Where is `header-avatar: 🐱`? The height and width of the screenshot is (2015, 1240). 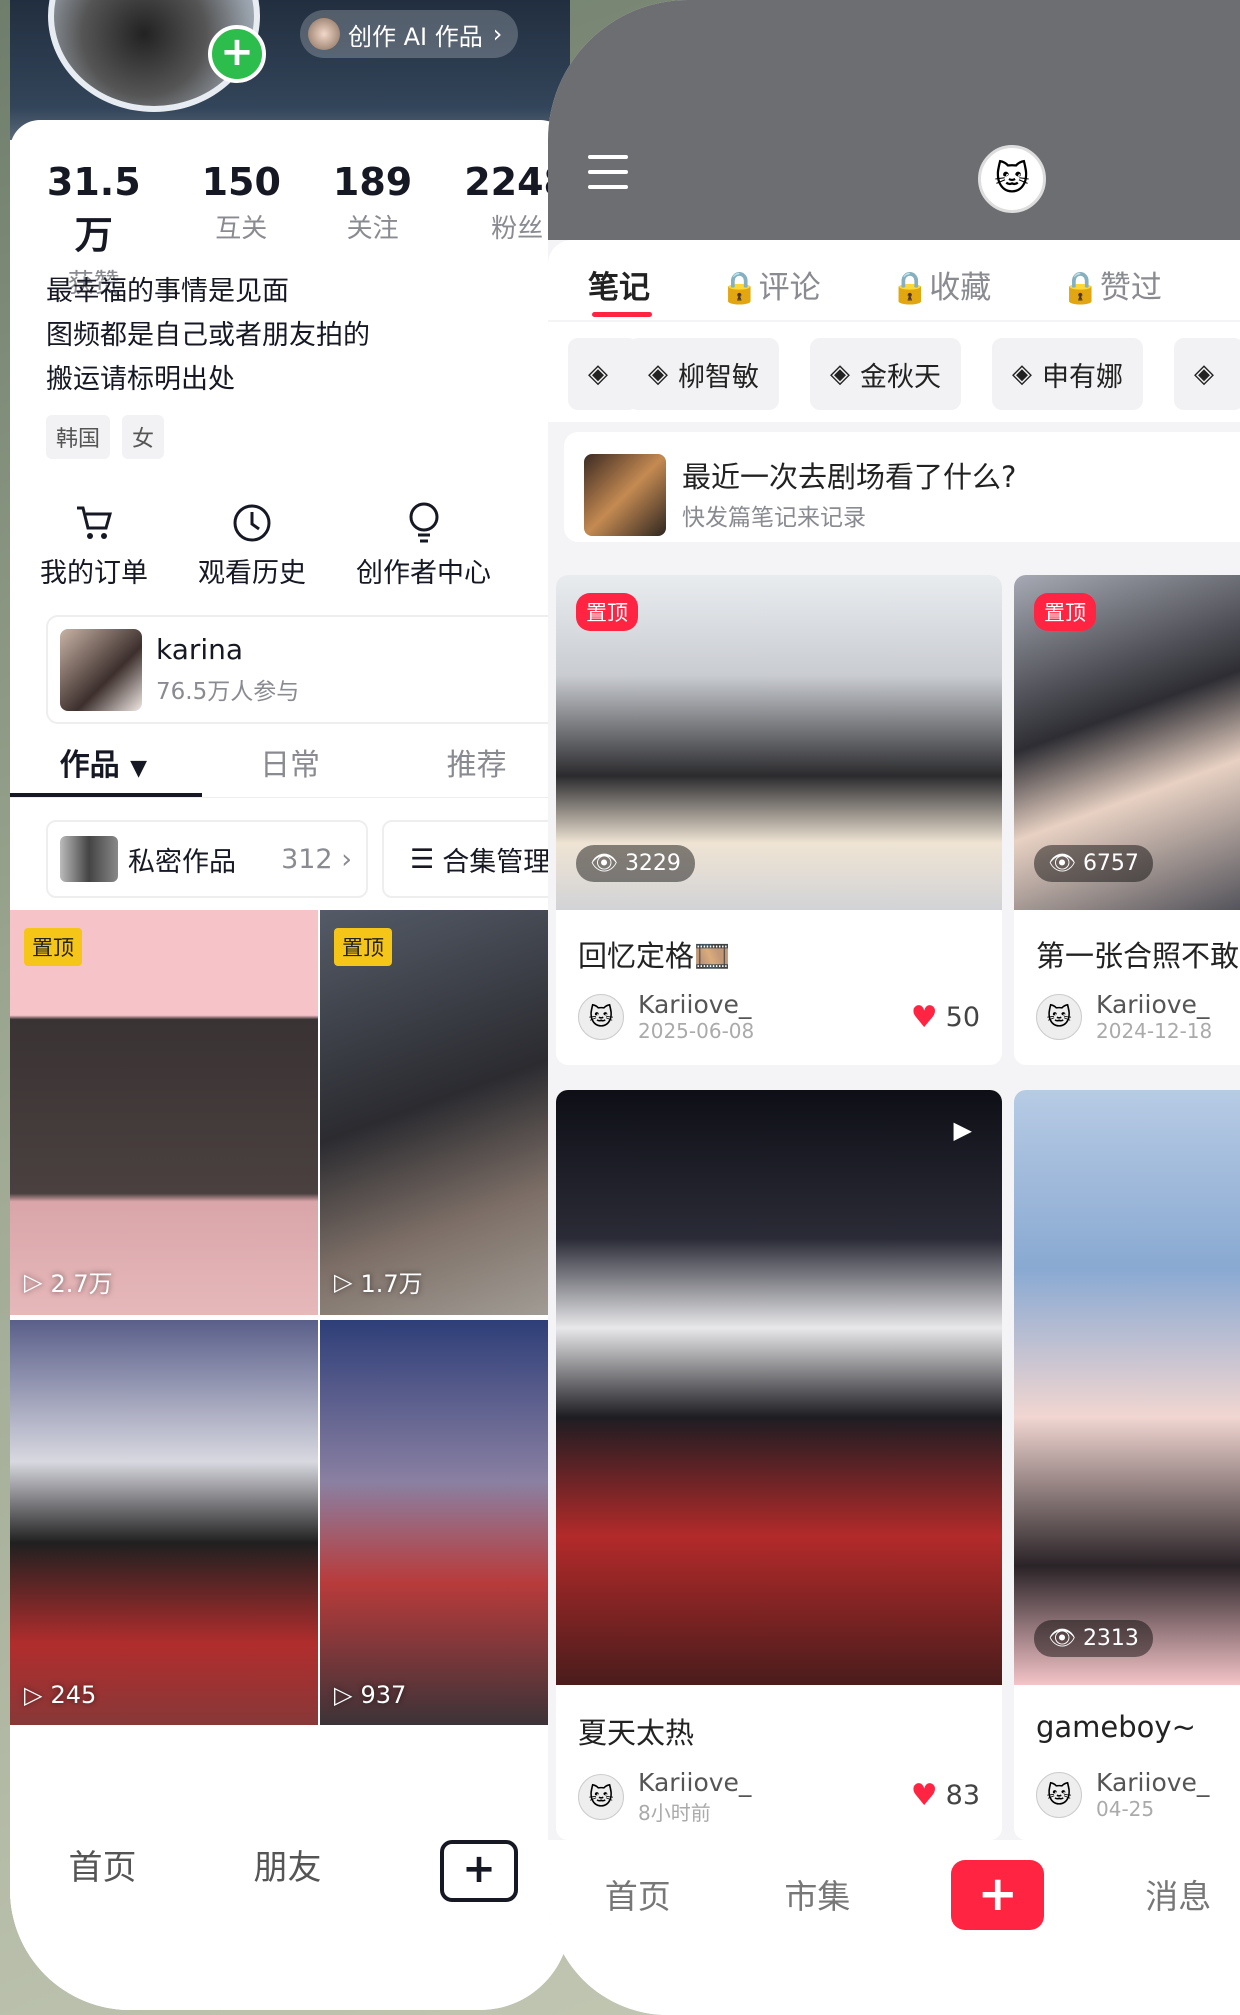
header-avatar: 🐱 is located at coordinates (1012, 179).